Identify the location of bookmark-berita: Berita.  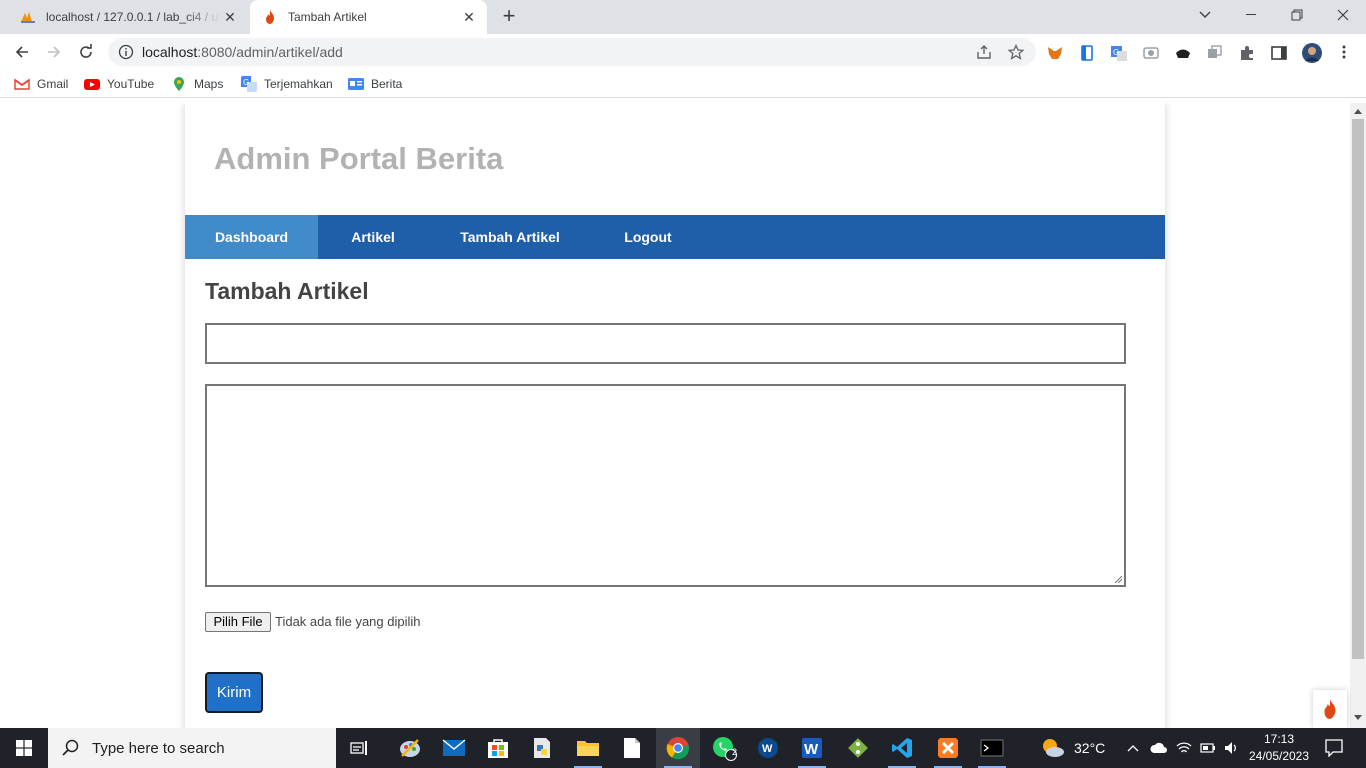
(375, 84).